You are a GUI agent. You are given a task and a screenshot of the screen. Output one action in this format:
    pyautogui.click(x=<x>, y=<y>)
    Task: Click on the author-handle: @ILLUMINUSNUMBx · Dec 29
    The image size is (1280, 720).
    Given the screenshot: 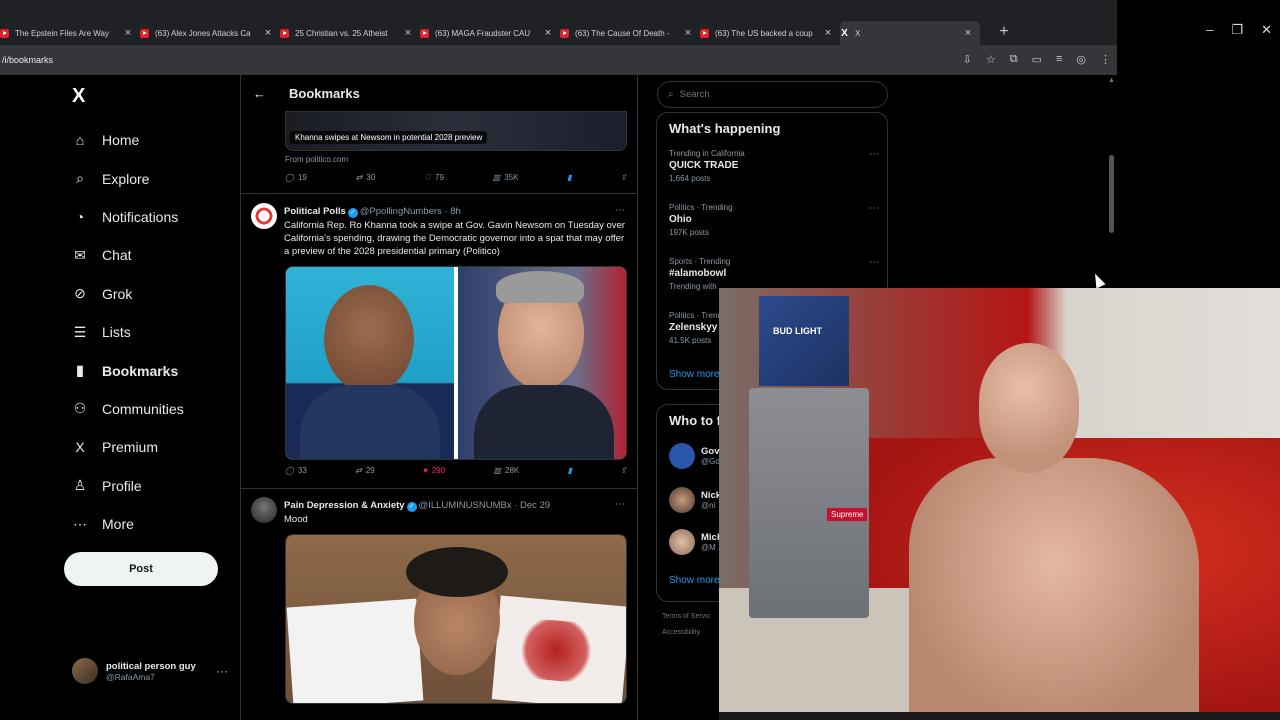 What is the action you would take?
    pyautogui.click(x=485, y=505)
    